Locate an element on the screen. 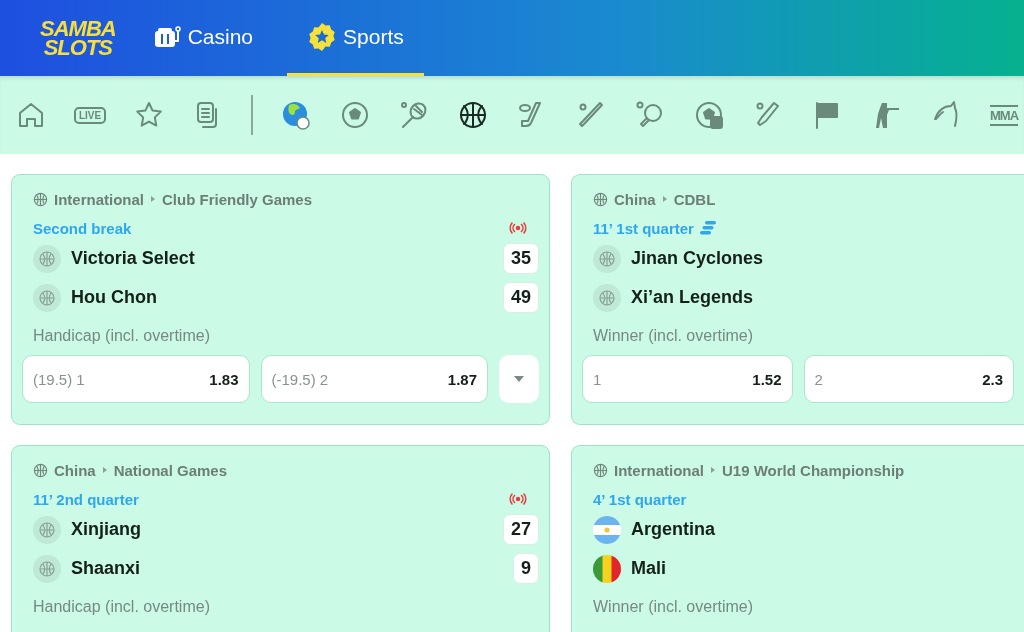 The height and width of the screenshot is (632, 1024). match-status: 11’ 1st quarter is located at coordinates (643, 228).